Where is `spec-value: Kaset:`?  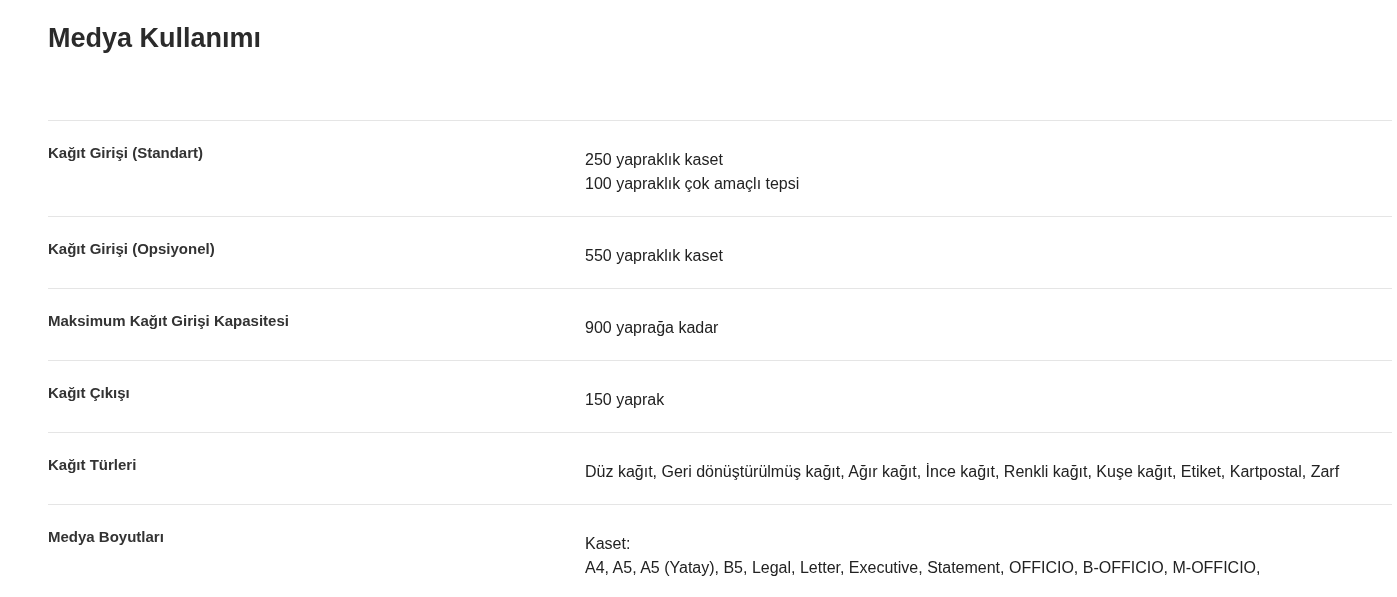 spec-value: Kaset: is located at coordinates (608, 544).